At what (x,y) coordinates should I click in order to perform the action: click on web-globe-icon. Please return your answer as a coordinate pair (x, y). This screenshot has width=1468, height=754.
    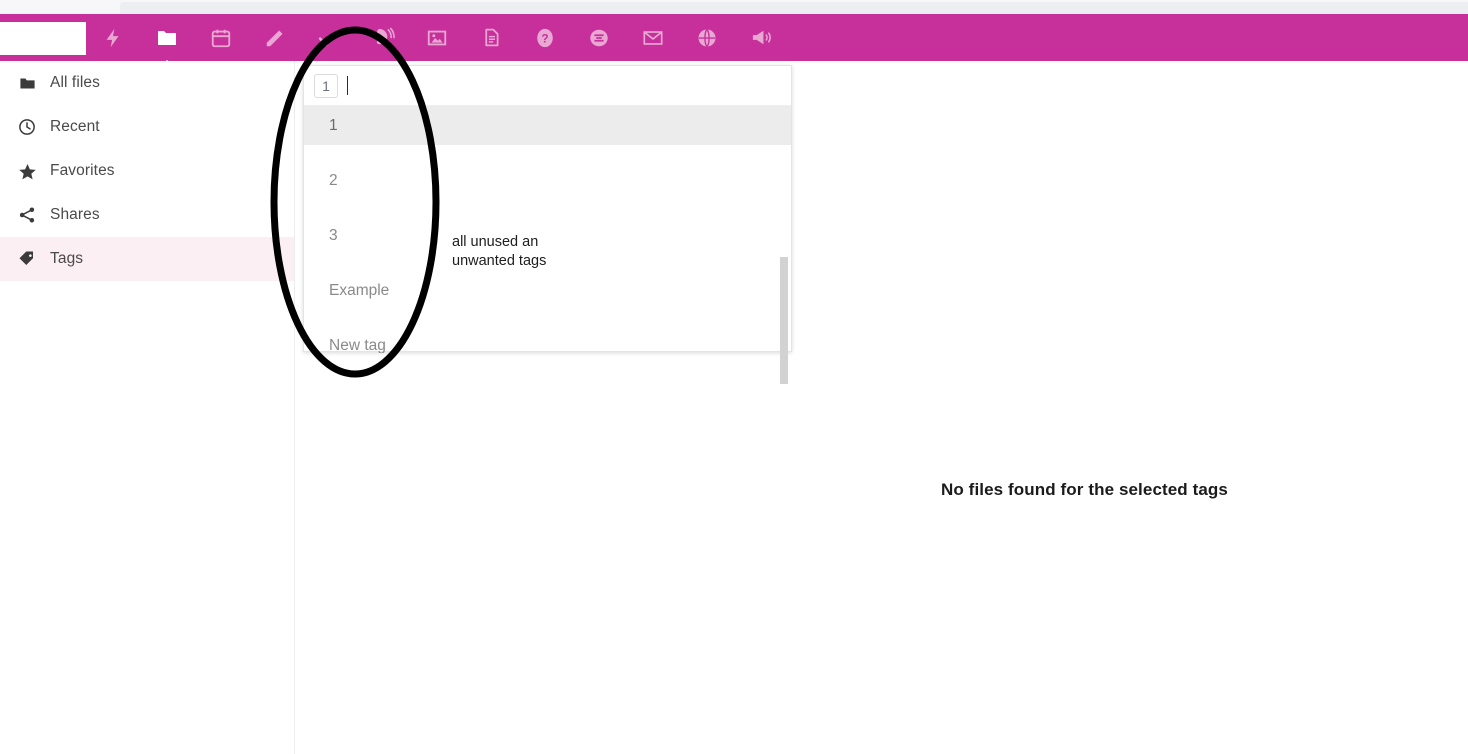
    Looking at the image, I should click on (707, 38).